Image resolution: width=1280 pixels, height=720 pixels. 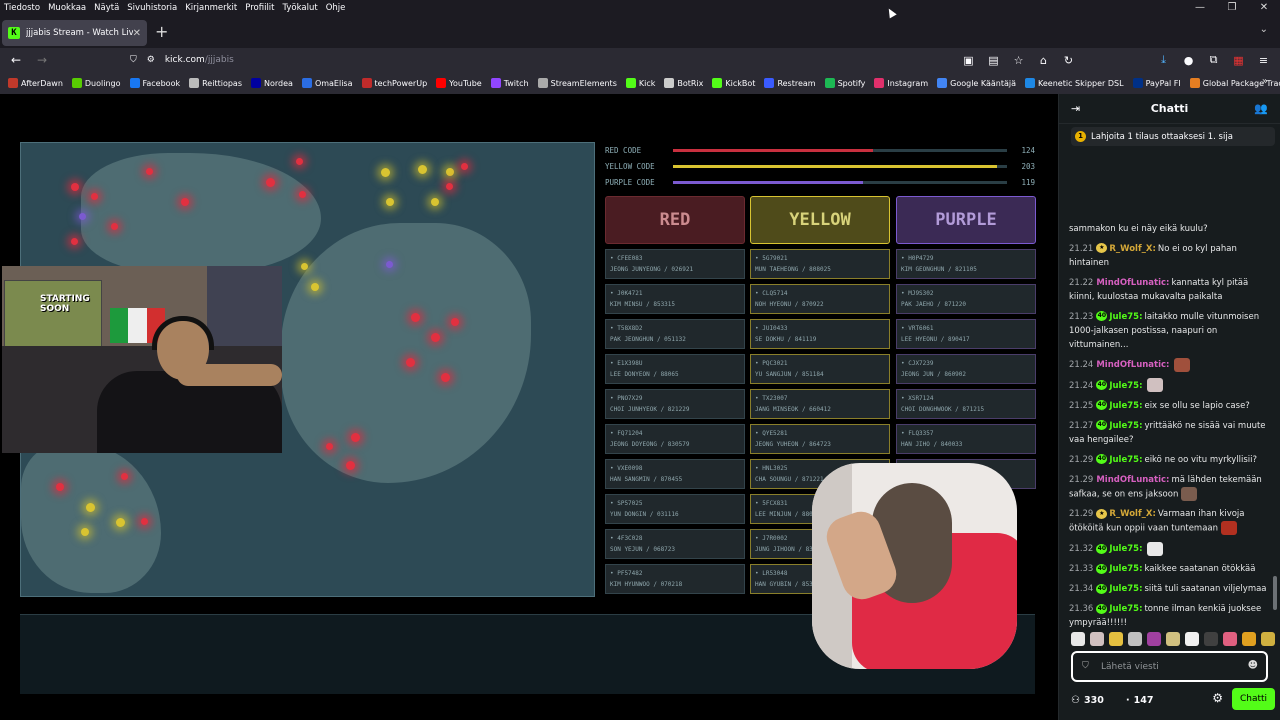 What do you see at coordinates (1265, 81) in the screenshot?
I see `bookmarks-overflow-icon: »` at bounding box center [1265, 81].